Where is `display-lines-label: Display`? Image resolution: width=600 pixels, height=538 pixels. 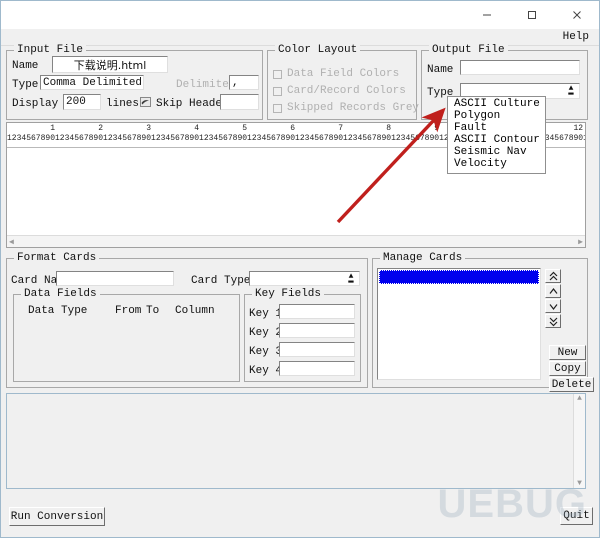 display-lines-label: Display is located at coordinates (35, 104).